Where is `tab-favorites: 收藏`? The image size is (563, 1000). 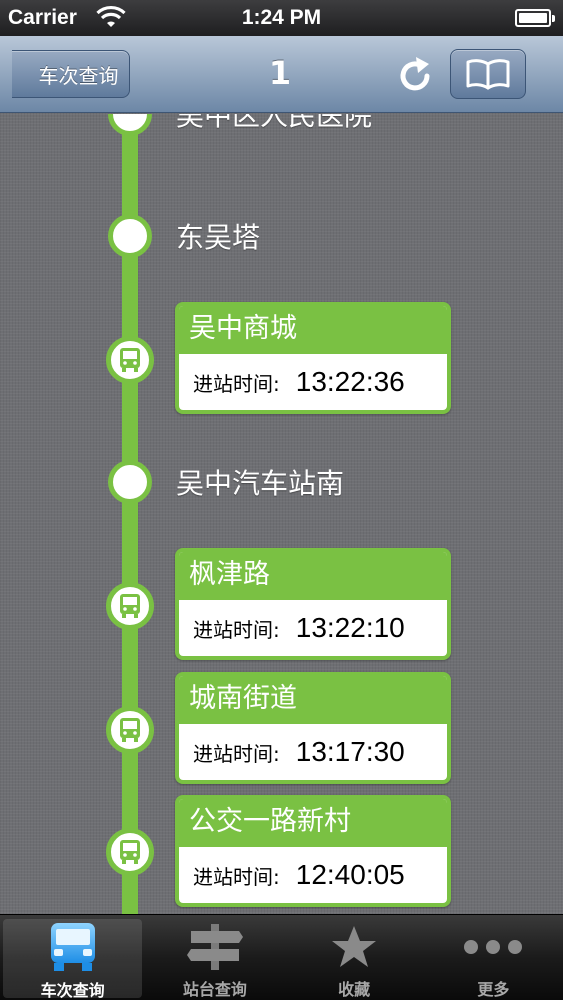 tab-favorites: 收藏 is located at coordinates (354, 957).